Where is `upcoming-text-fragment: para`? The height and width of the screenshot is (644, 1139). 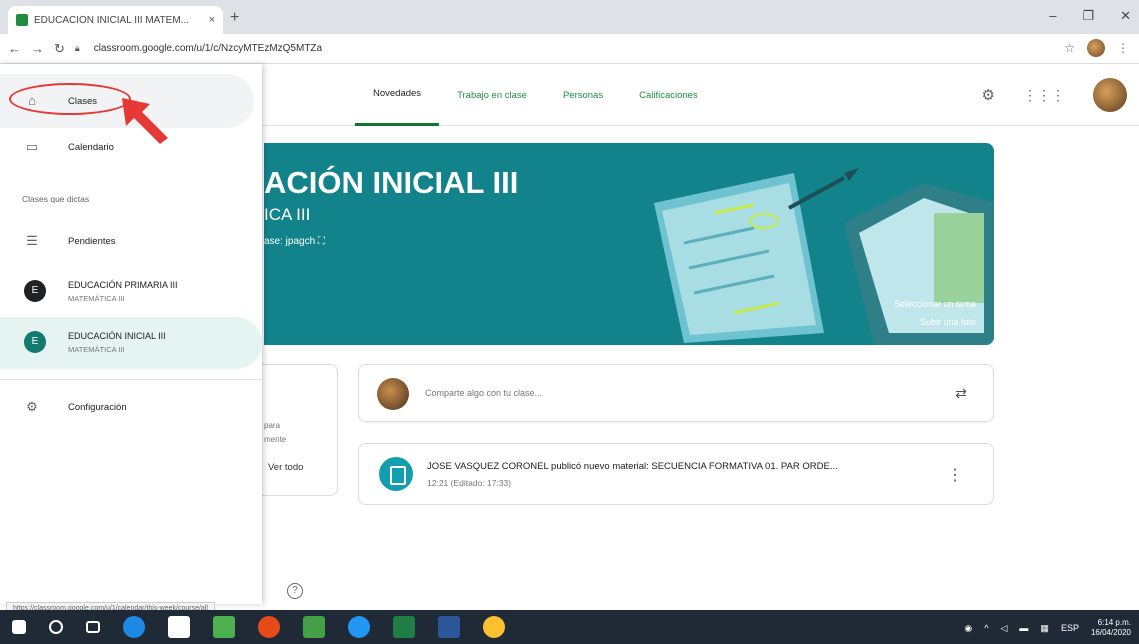
upcoming-text-fragment: para is located at coordinates (272, 425).